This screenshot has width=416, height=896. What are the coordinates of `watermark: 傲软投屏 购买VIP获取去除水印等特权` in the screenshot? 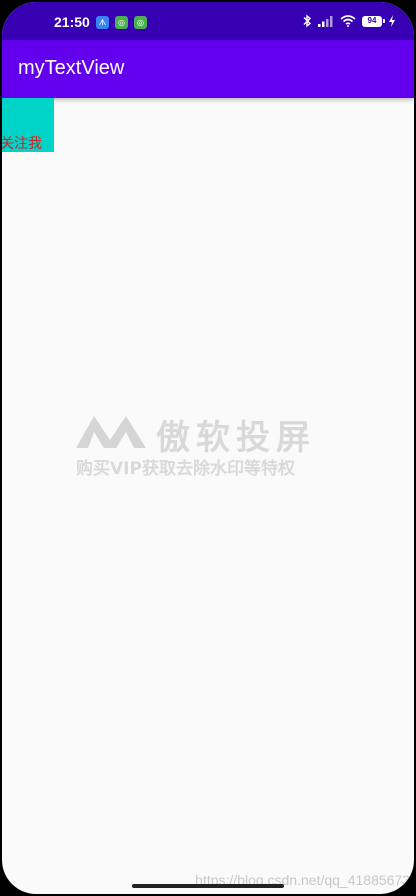 It's located at (209, 445).